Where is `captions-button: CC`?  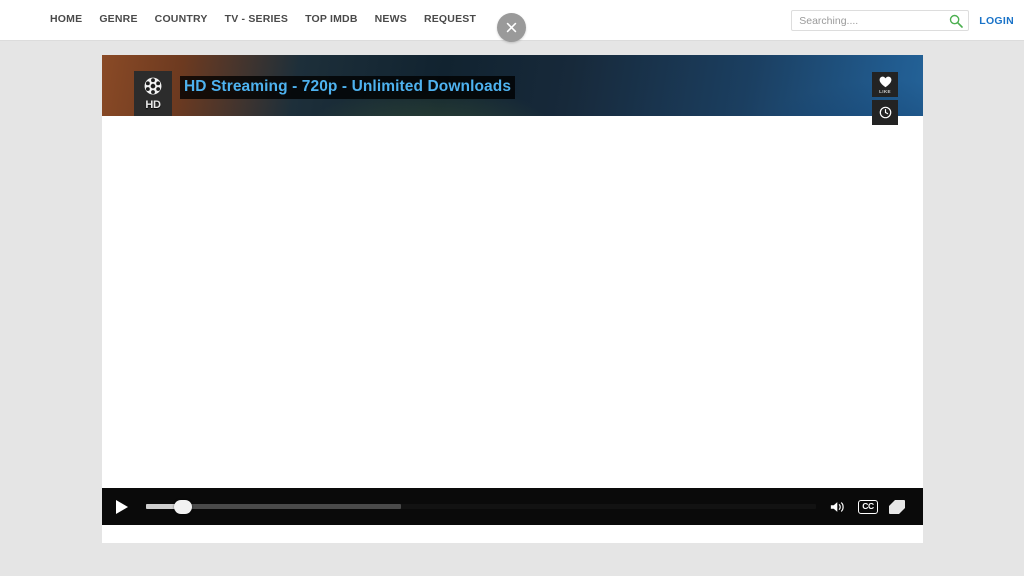 captions-button: CC is located at coordinates (868, 507).